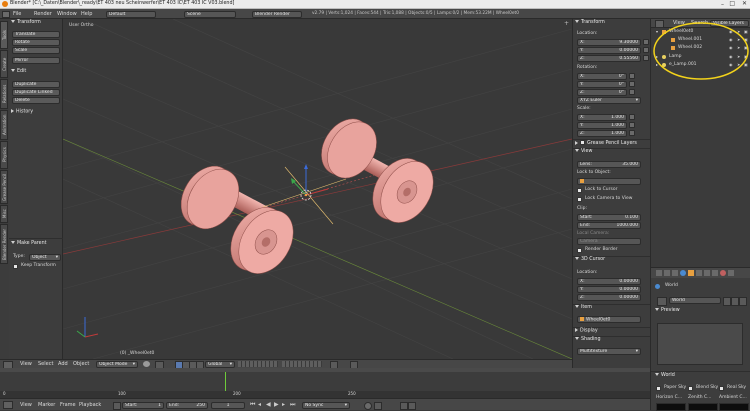 The width and height of the screenshot is (750, 411). I want to click on duplicate-button: Duplicate, so click(36, 84).